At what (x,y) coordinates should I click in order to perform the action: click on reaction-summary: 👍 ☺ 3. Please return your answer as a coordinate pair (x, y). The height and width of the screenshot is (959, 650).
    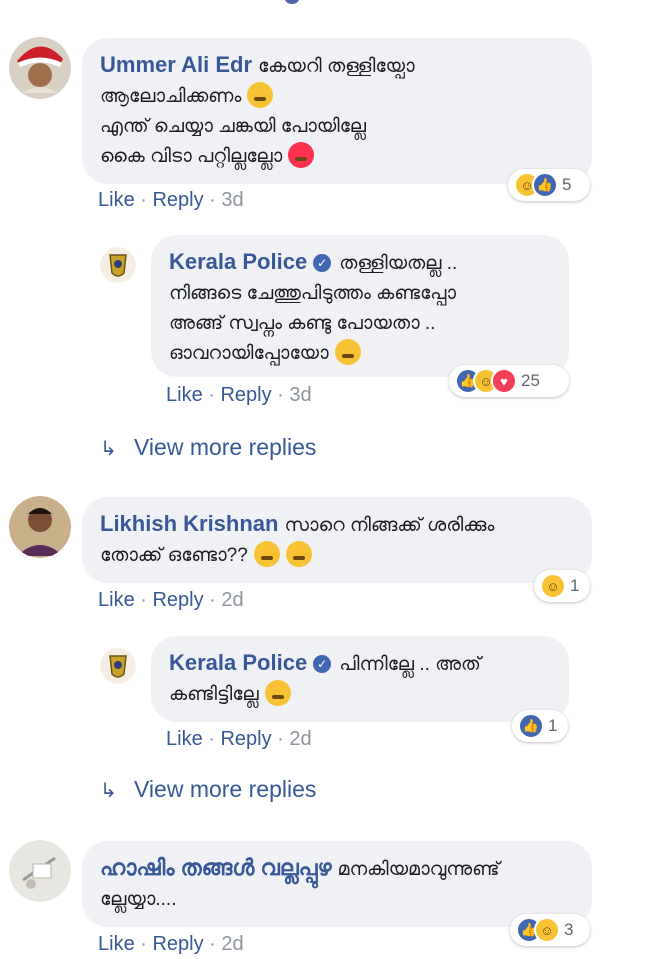
    Looking at the image, I should click on (550, 930).